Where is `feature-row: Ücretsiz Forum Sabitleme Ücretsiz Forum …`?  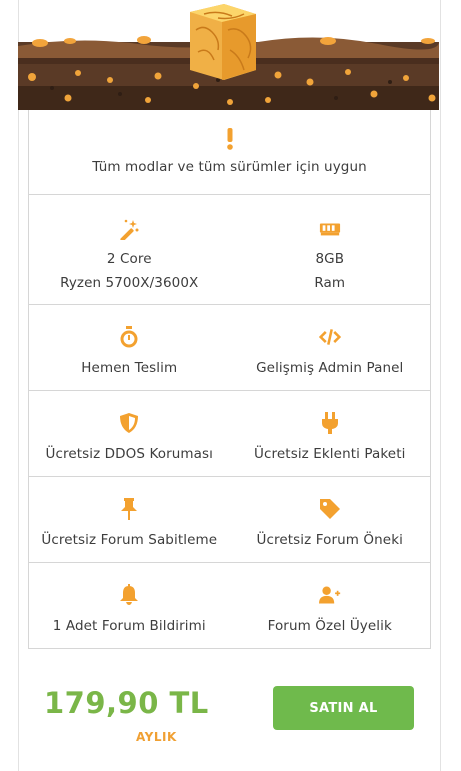 feature-row: Ücretsiz Forum Sabitleme Ücretsiz Forum … is located at coordinates (229, 520).